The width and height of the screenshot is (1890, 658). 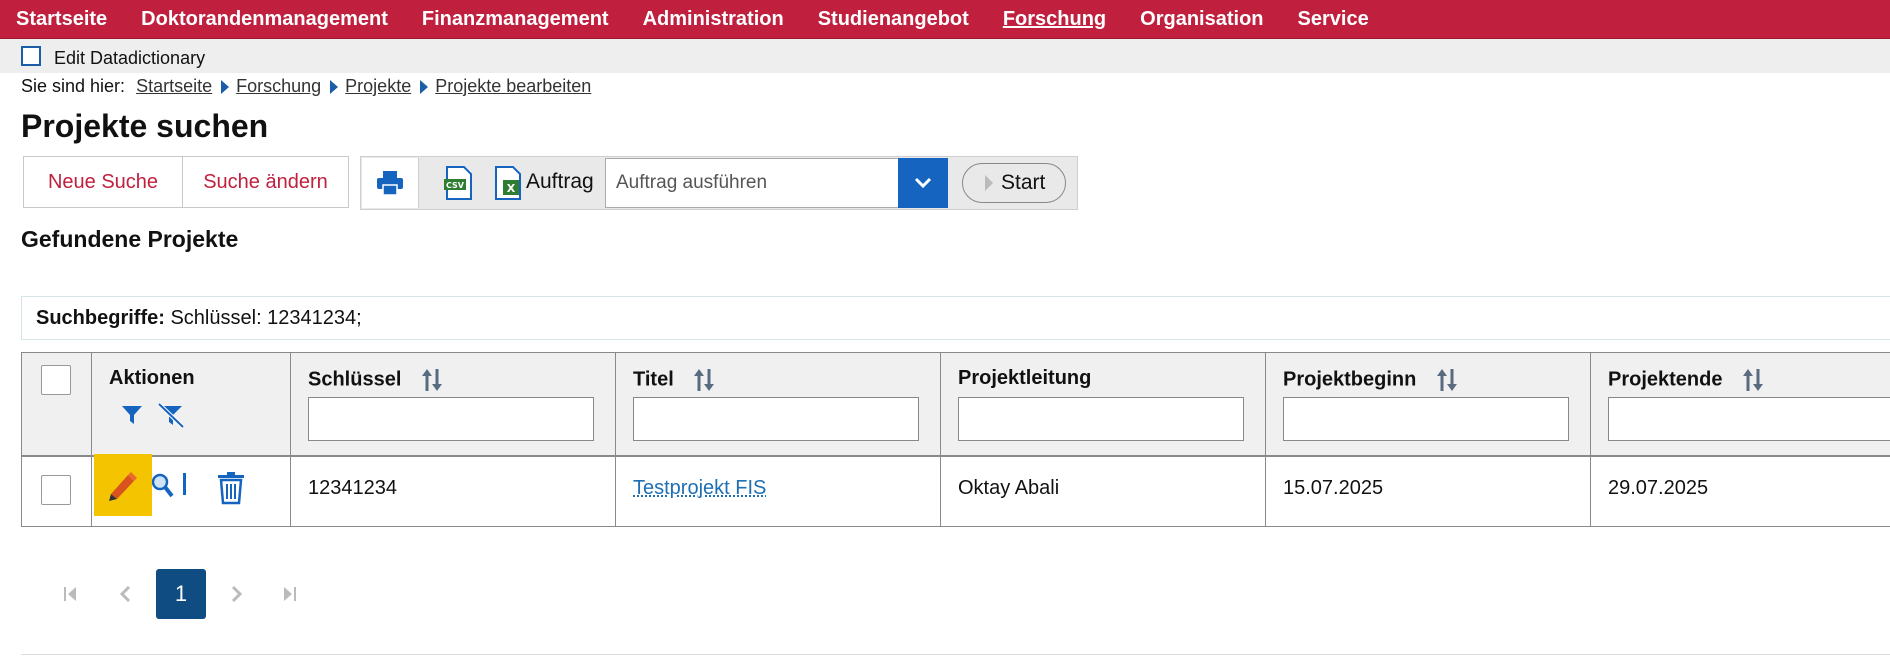 What do you see at coordinates (1749, 419) in the screenshot?
I see `end-filter-input` at bounding box center [1749, 419].